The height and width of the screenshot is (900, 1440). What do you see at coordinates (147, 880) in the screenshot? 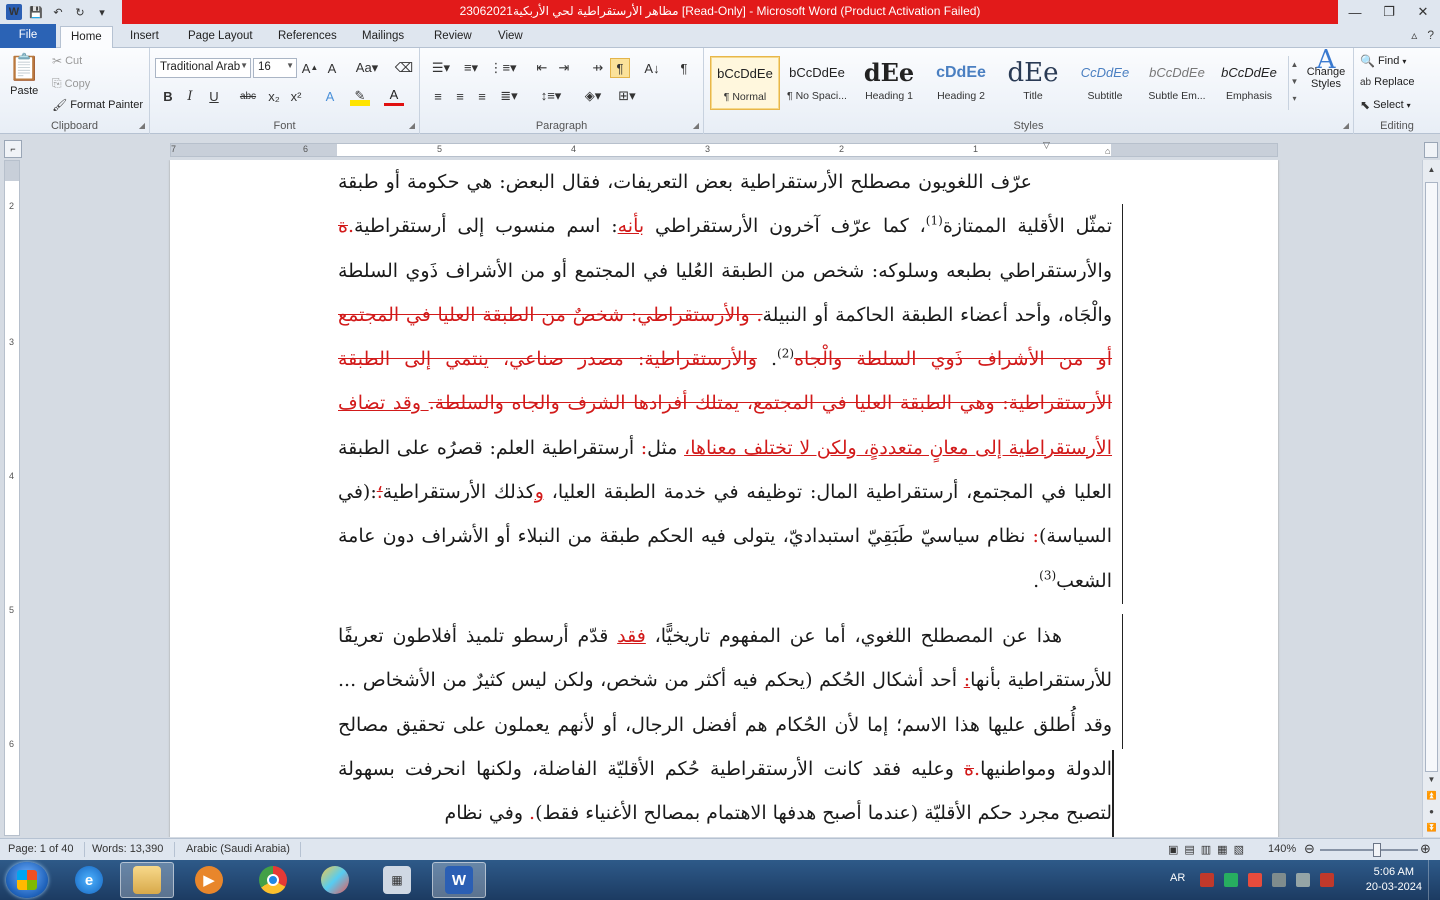
I see `taskbar-file-explorer` at bounding box center [147, 880].